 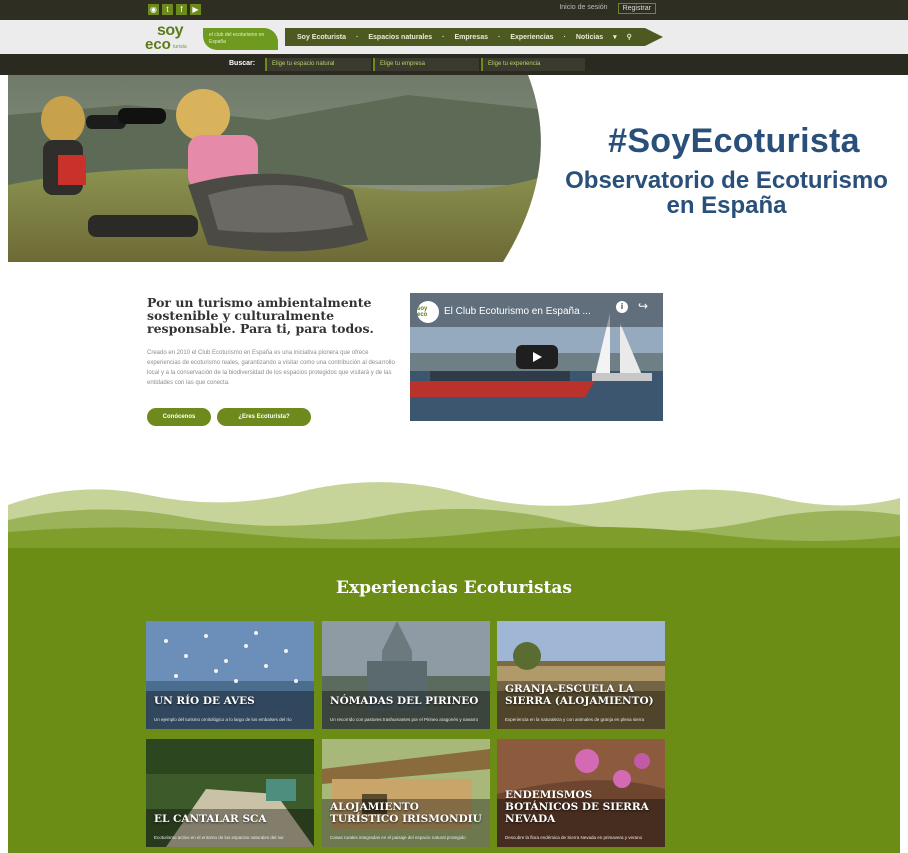 What do you see at coordinates (734, 141) in the screenshot?
I see `hero-hashtag: #SoyEcoturista` at bounding box center [734, 141].